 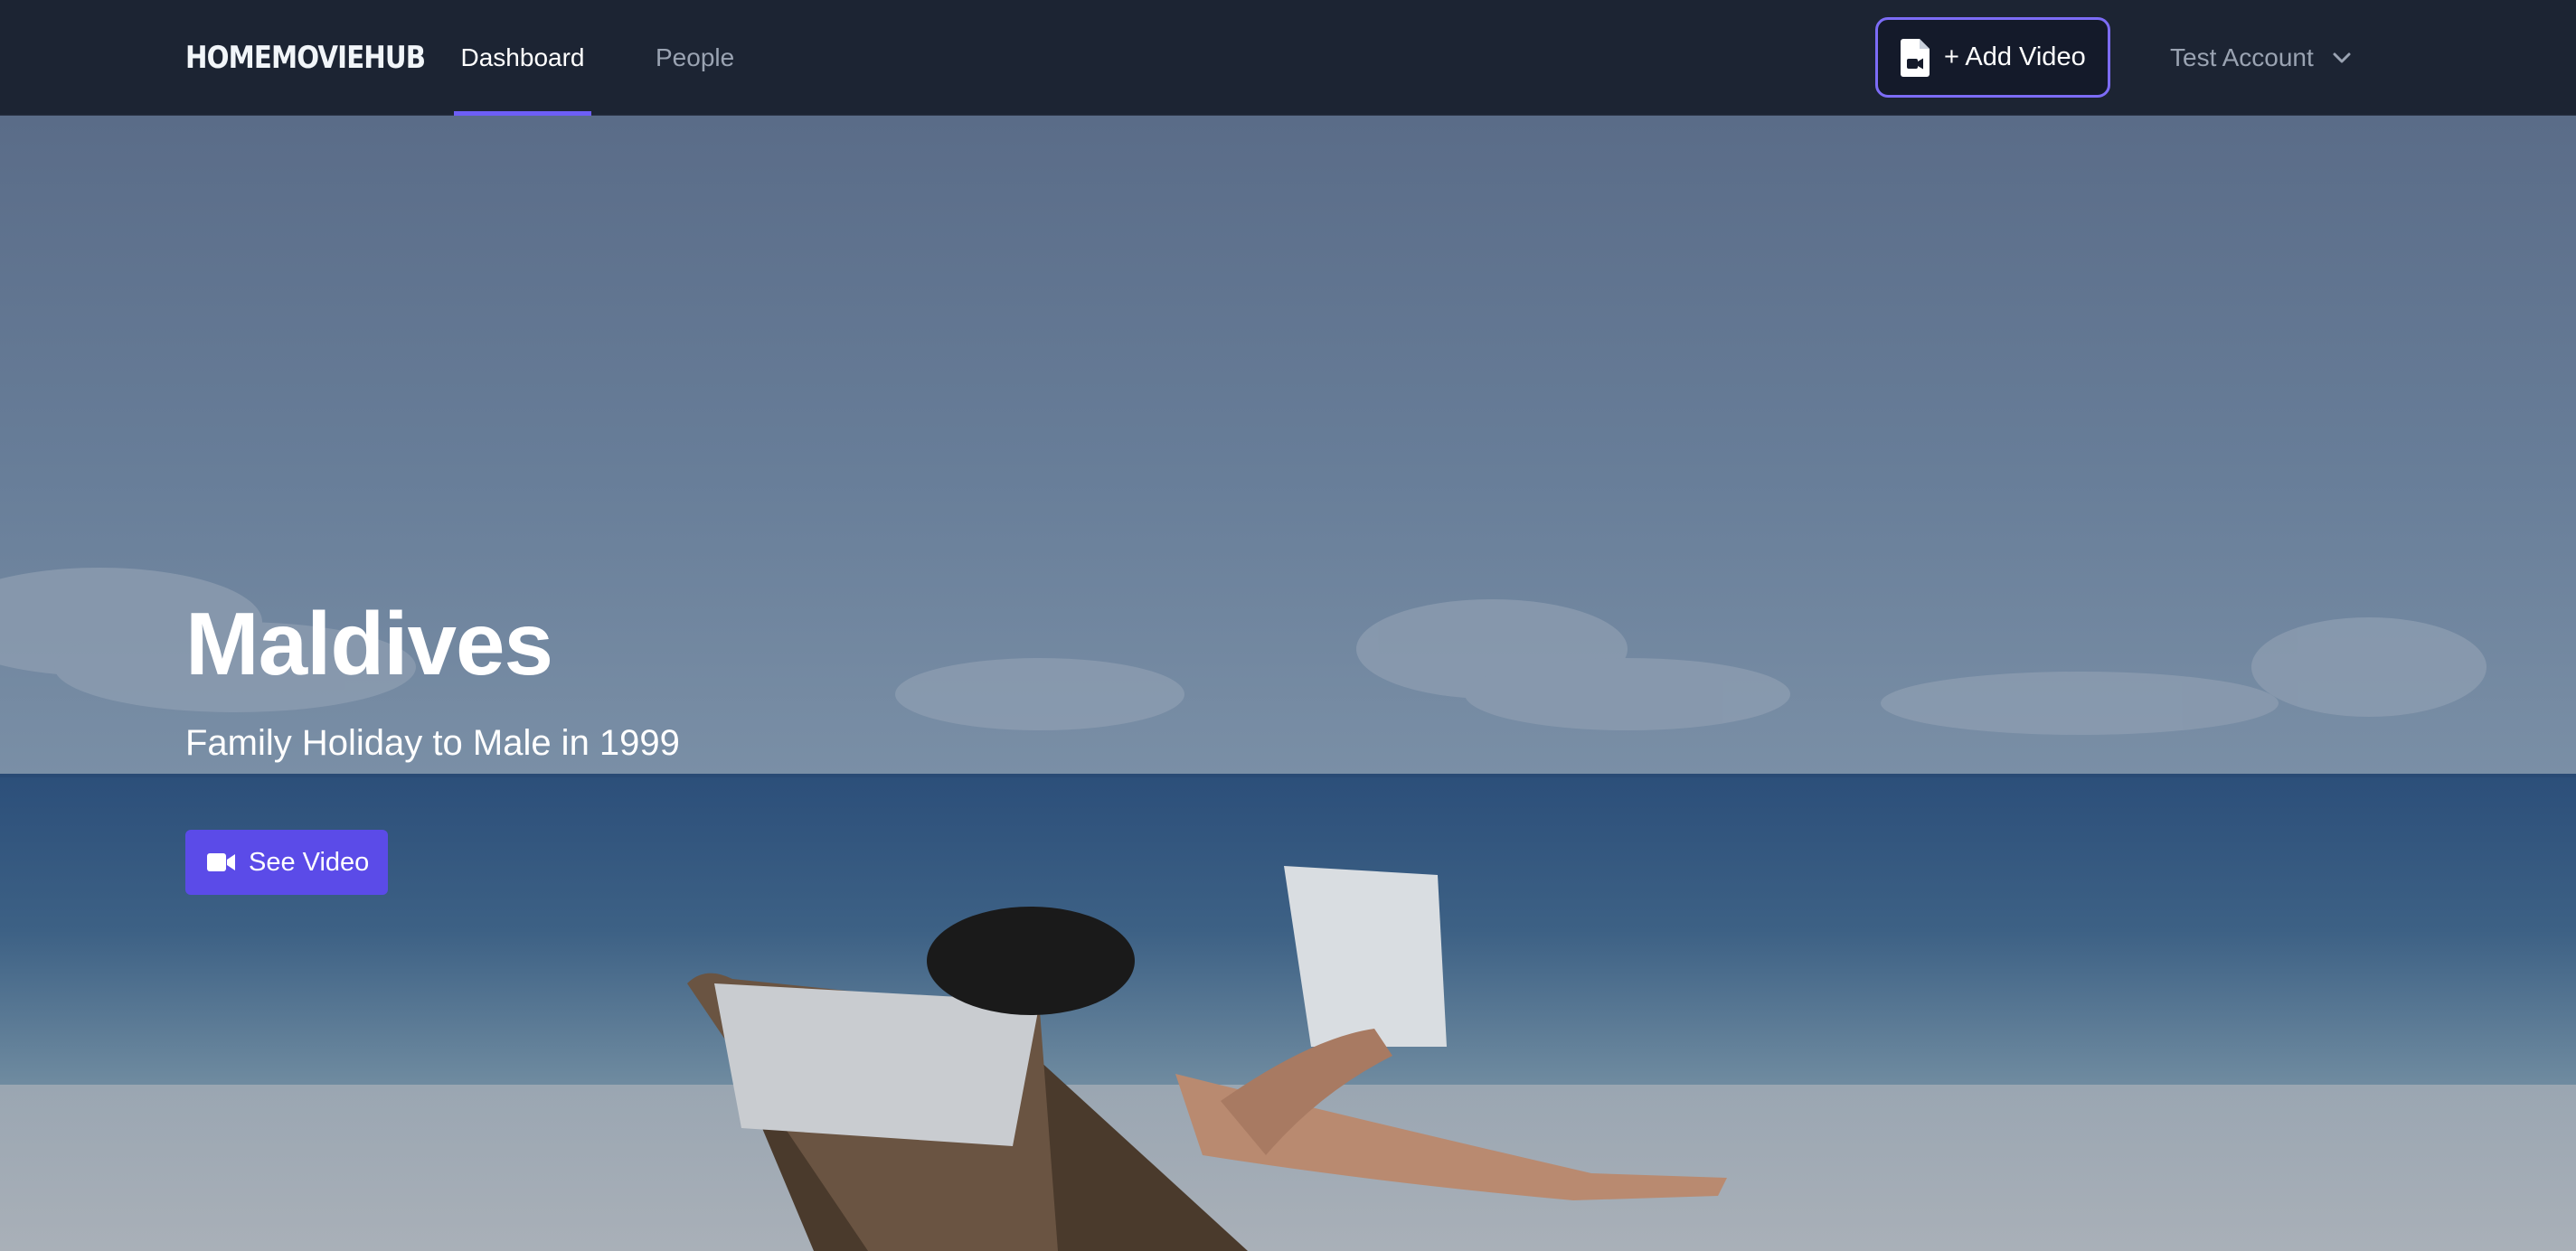 I want to click on video-camera-icon, so click(x=221, y=862).